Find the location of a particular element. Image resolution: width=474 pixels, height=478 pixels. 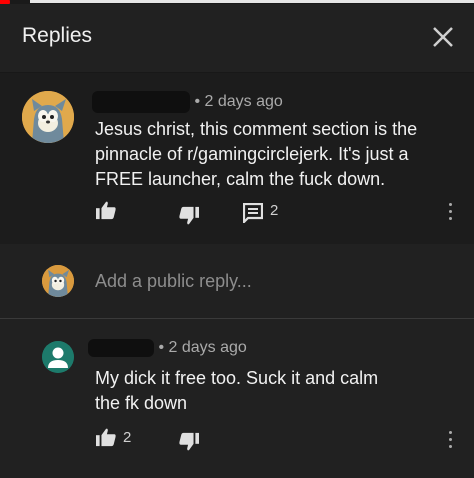

reply-comment-icon is located at coordinates (253, 213).